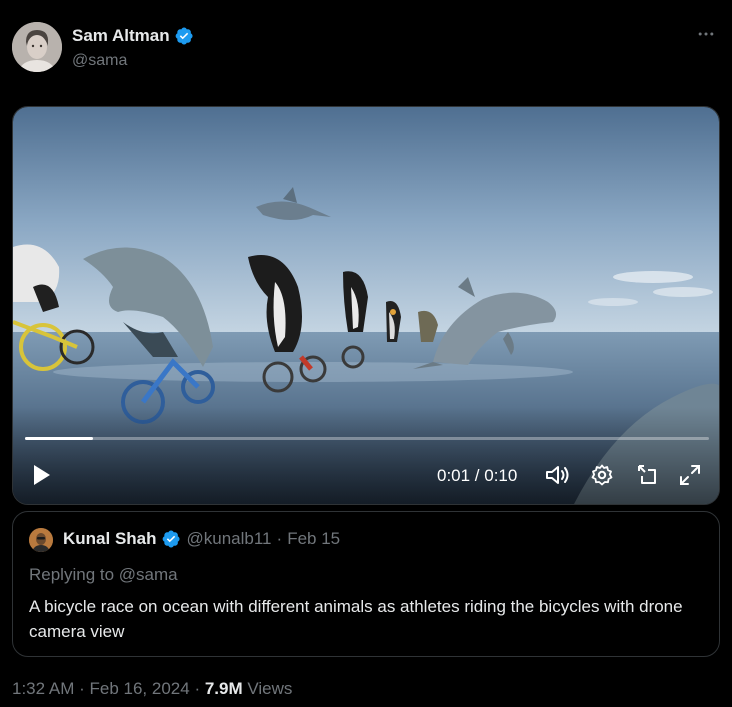  I want to click on views-label: Views, so click(270, 688).